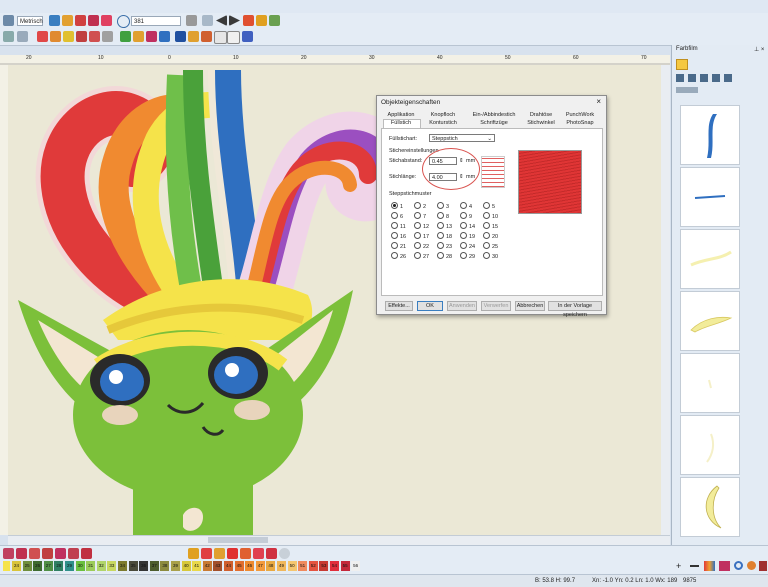 This screenshot has height=587, width=768. Describe the element at coordinates (443, 123) in the screenshot. I see `tab-konturstich: Konturstich` at that location.